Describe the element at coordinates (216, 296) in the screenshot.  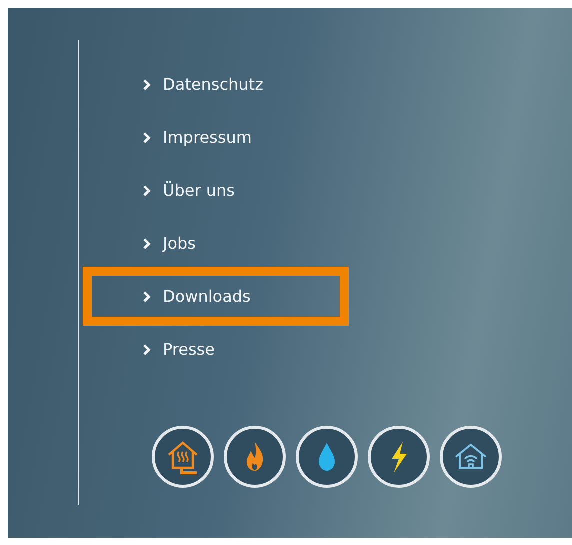
I see `footer-link: Downloads` at that location.